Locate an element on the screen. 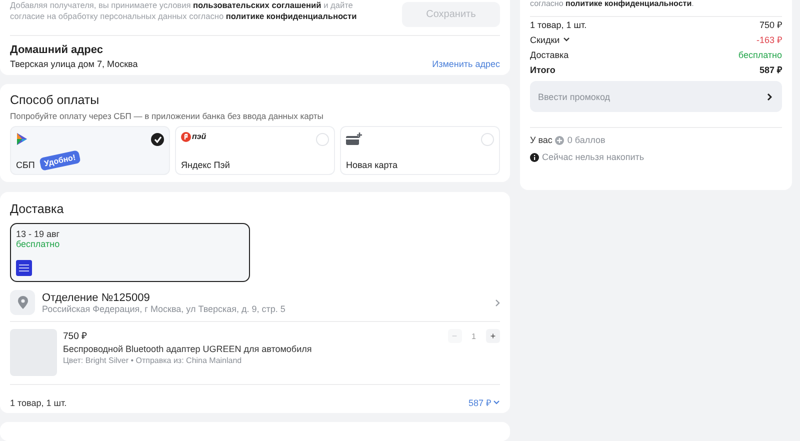 The height and width of the screenshot is (441, 800). check-icon is located at coordinates (158, 139).